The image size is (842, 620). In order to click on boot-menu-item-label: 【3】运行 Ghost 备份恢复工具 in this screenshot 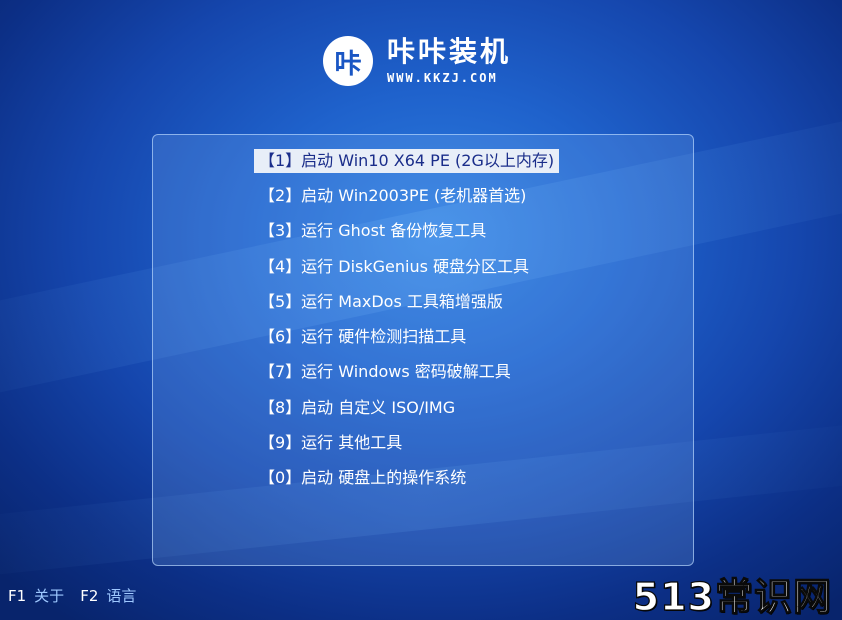, I will do `click(373, 231)`.